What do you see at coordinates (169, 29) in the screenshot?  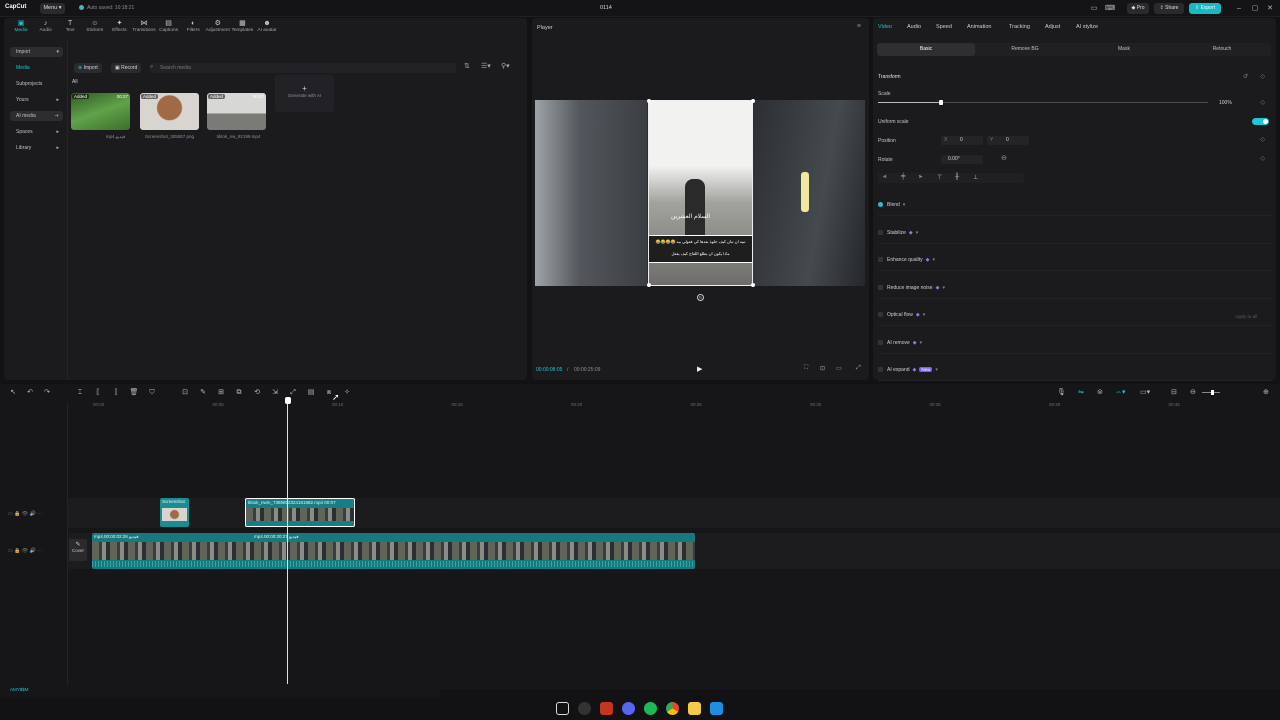 I see `tab-captions: ▤ Captions` at bounding box center [169, 29].